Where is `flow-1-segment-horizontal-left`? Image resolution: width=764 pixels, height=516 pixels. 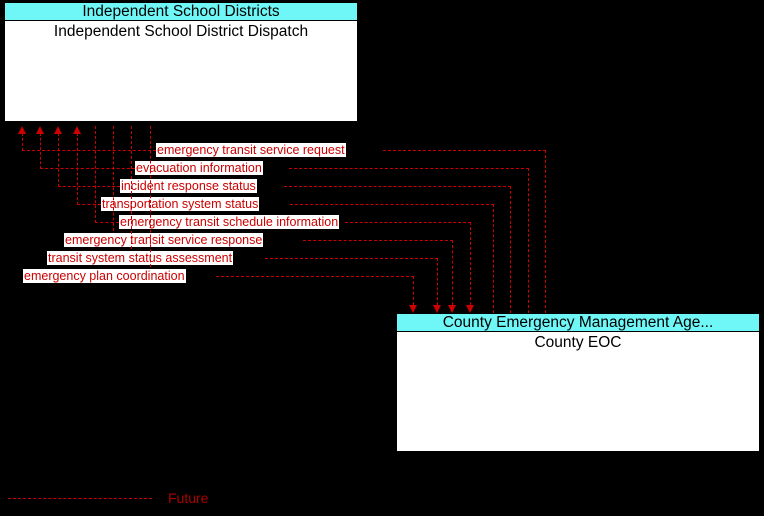
flow-1-segment-horizontal-left is located at coordinates (89, 150).